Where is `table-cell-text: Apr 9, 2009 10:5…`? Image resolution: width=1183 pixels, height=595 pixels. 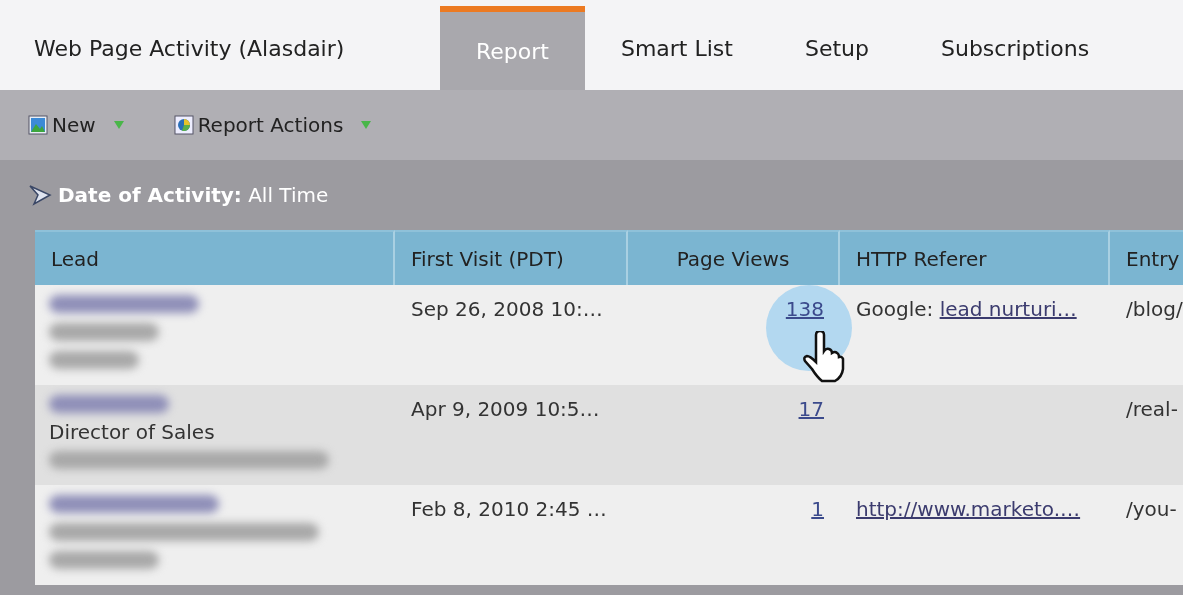
table-cell-text: Apr 9, 2009 10:5… is located at coordinates (505, 409).